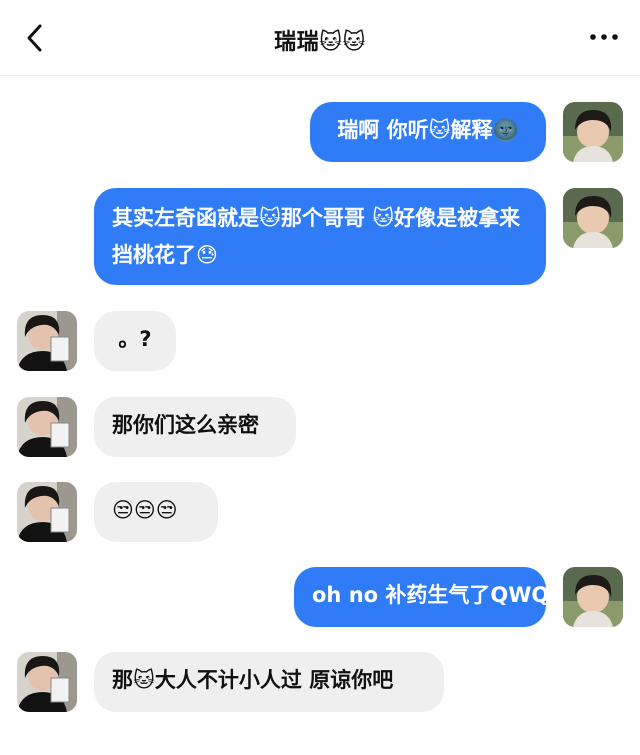 The height and width of the screenshot is (755, 640). What do you see at coordinates (320, 427) in the screenshot?
I see `message-row-incoming: 那你们这么亲密` at bounding box center [320, 427].